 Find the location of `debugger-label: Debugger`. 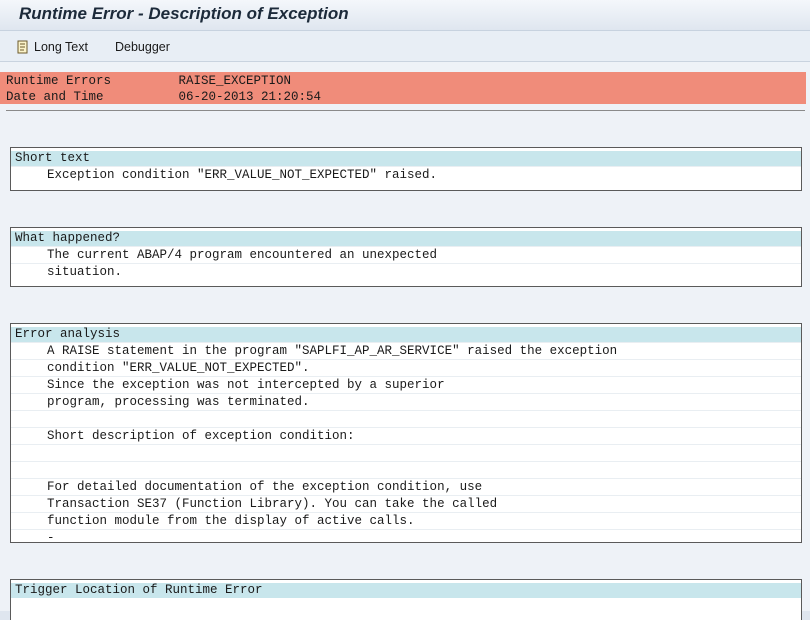

debugger-label: Debugger is located at coordinates (142, 47).